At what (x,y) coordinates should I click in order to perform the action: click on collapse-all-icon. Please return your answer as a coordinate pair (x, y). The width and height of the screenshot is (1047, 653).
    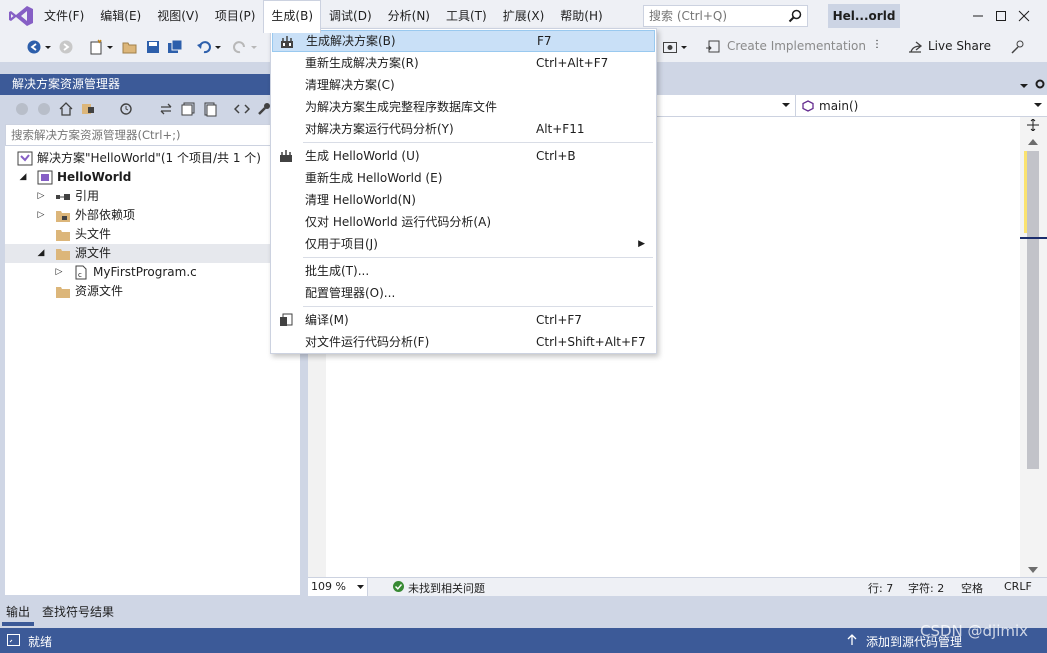
    Looking at the image, I should click on (188, 109).